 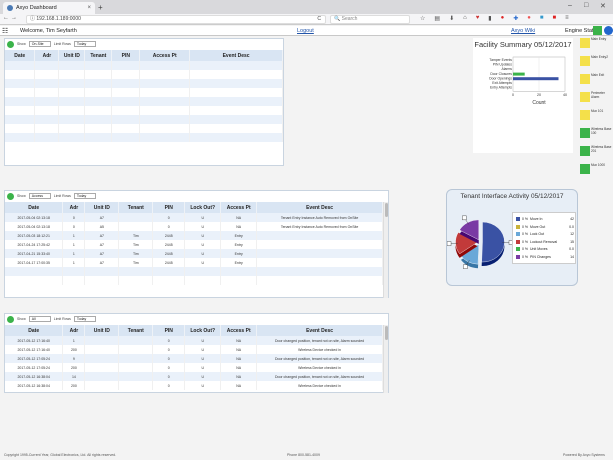 What do you see at coordinates (84, 196) in the screenshot?
I see `access-limit-select: Today` at bounding box center [84, 196].